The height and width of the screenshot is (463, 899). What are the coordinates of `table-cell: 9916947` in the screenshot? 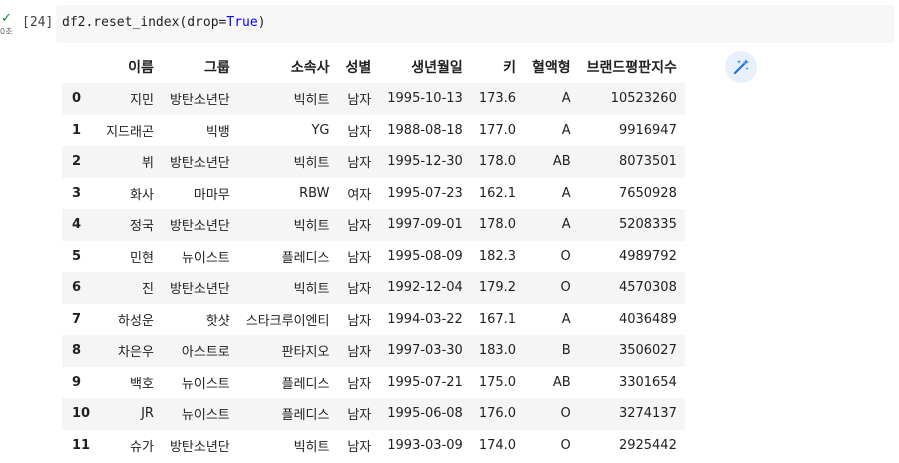 It's located at (647, 130).